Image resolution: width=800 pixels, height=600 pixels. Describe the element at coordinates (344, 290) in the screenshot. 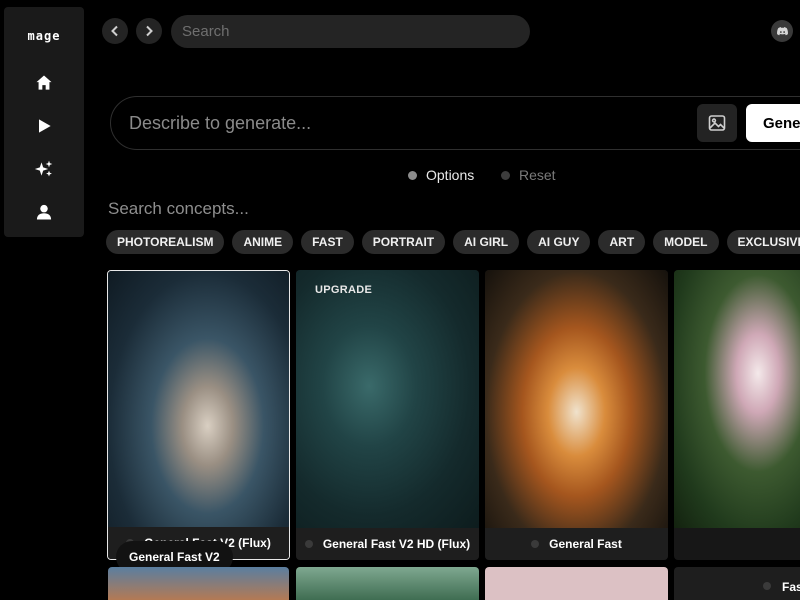

I see `upgrade-badge: UPGRADE` at that location.